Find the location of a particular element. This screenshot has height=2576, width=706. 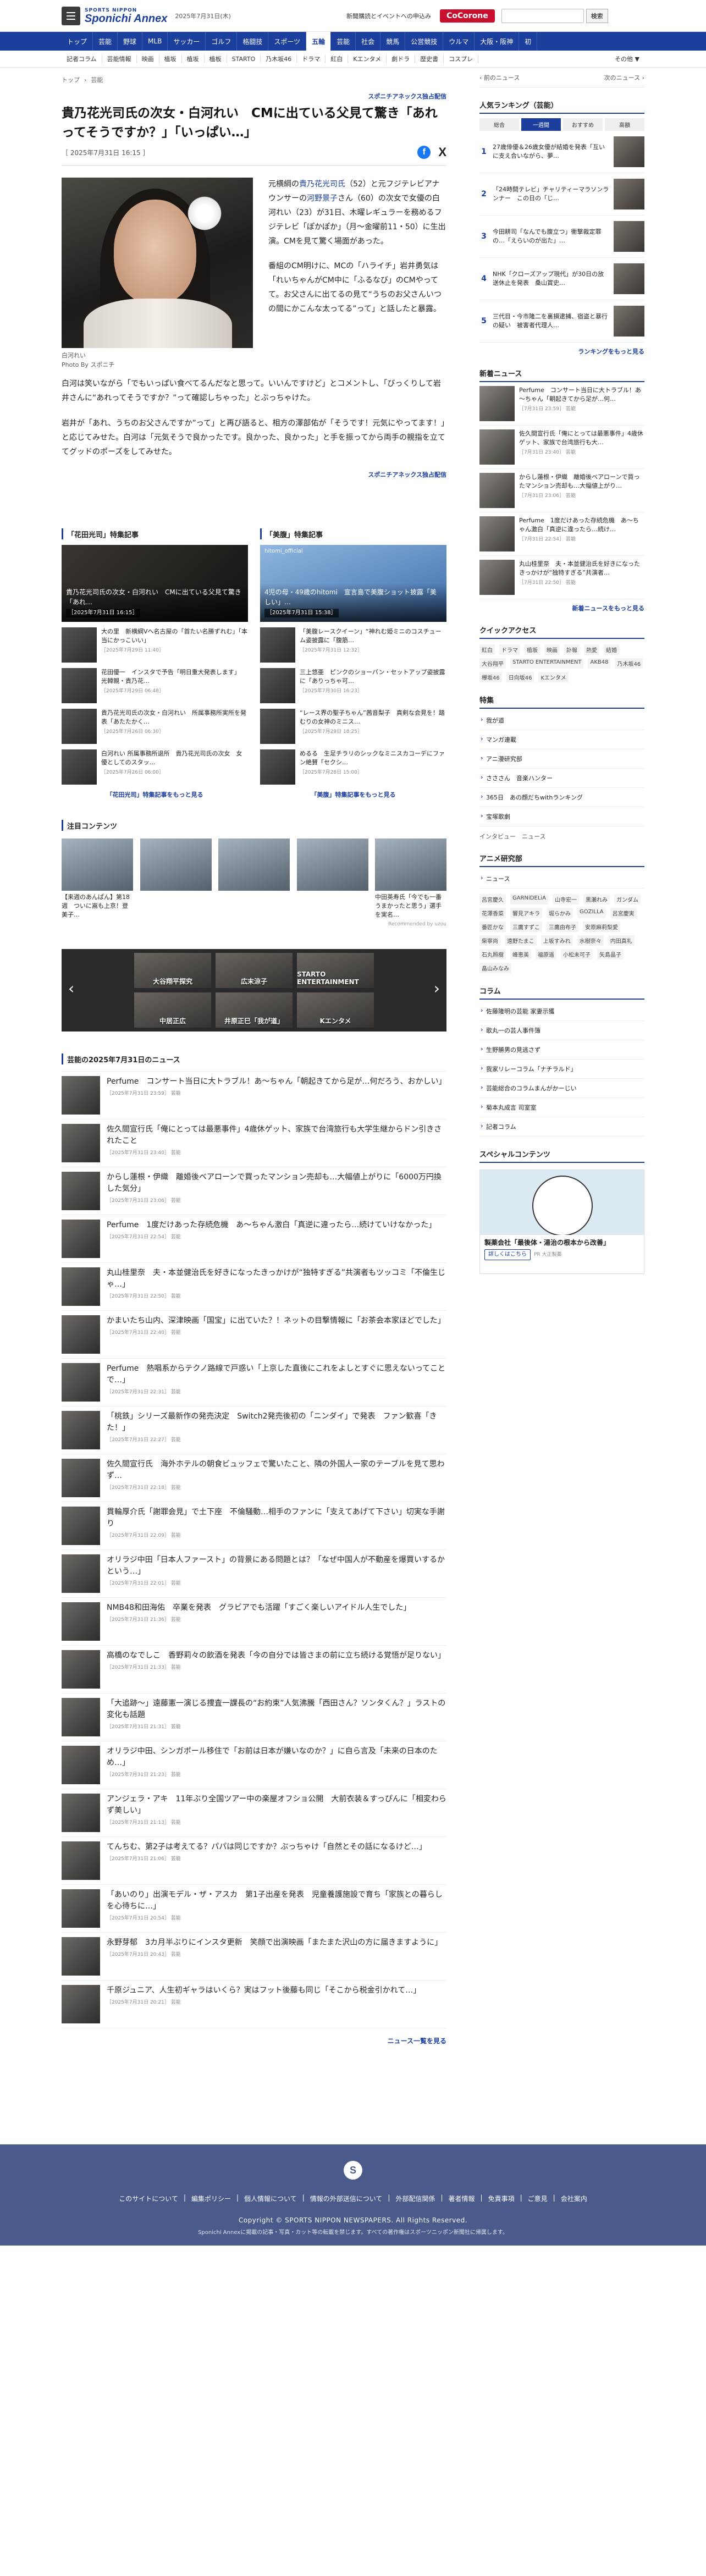

quick-access-tag: ドラマ is located at coordinates (509, 649).